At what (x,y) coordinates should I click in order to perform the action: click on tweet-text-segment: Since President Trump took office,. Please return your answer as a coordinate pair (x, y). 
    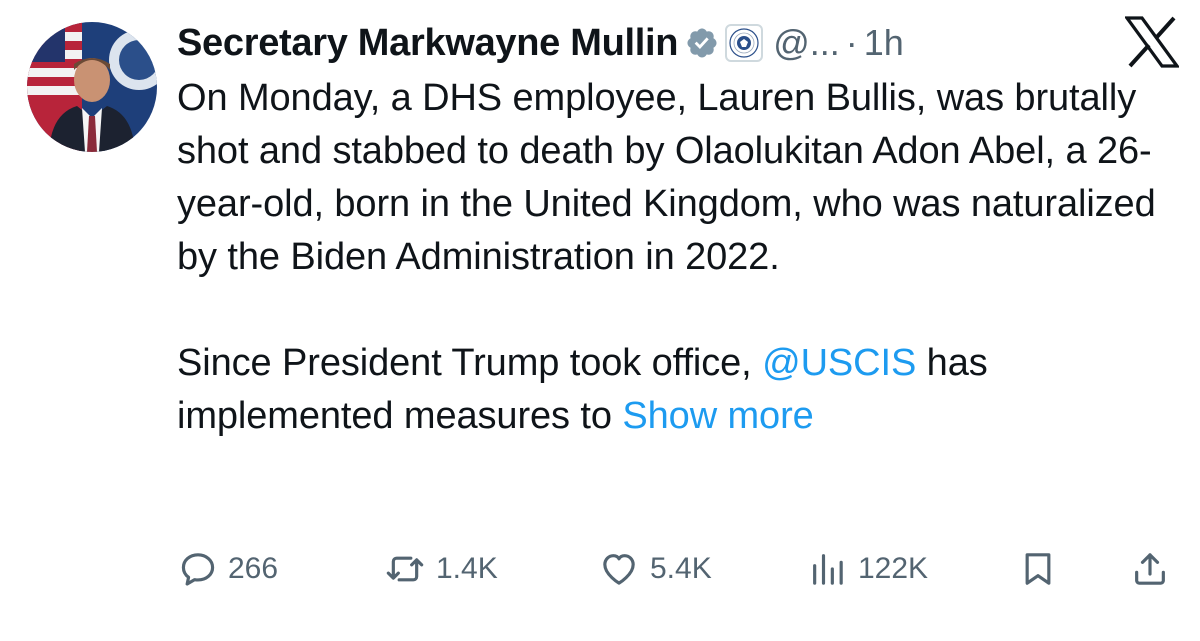
    Looking at the image, I should click on (470, 363).